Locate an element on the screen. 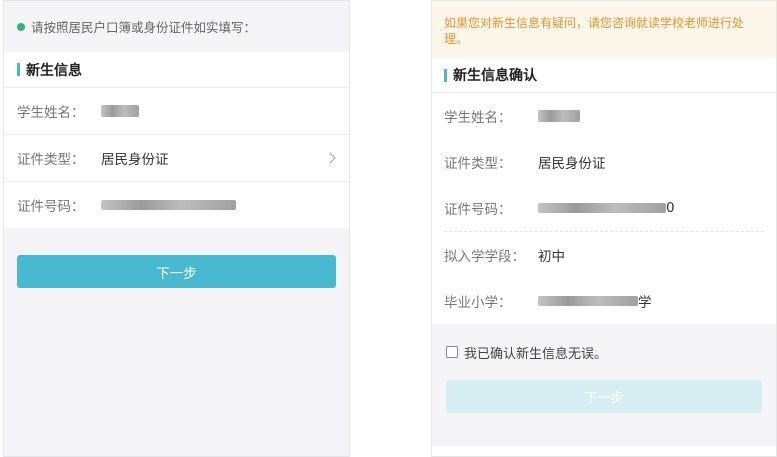 This screenshot has height=457, width=777. stage-label: 拟入学学段： is located at coordinates (484, 257).